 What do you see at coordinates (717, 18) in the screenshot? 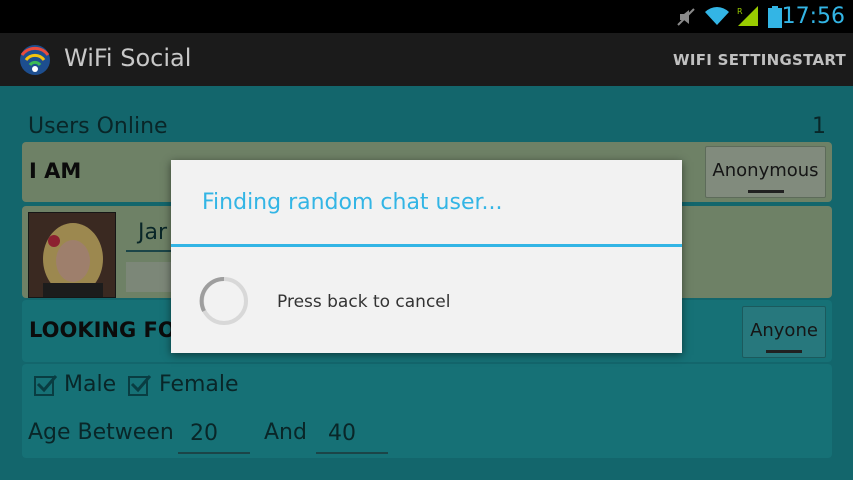
I see `wifi-icon` at bounding box center [717, 18].